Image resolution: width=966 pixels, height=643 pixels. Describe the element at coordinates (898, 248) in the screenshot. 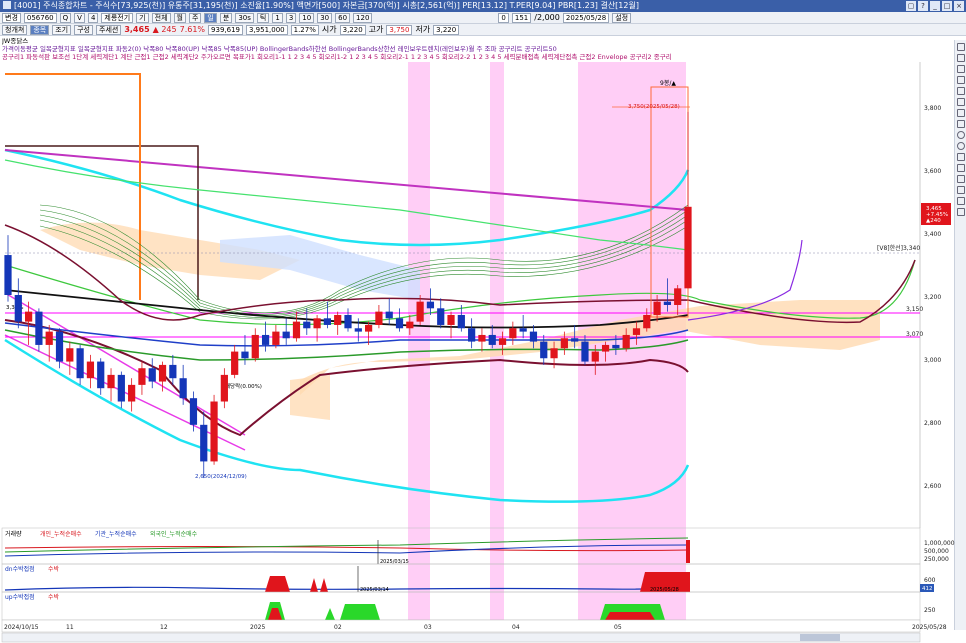

I see `level-label-upper: [V8]한선]3,340` at that location.